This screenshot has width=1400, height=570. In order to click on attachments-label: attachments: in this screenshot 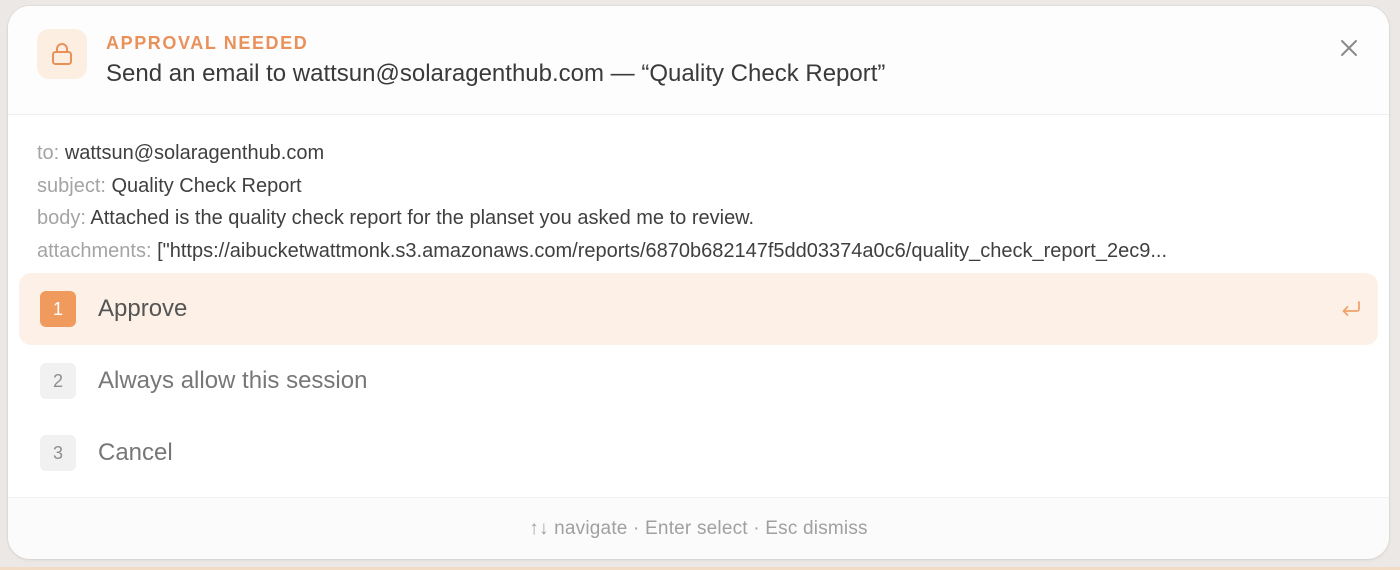, I will do `click(94, 250)`.